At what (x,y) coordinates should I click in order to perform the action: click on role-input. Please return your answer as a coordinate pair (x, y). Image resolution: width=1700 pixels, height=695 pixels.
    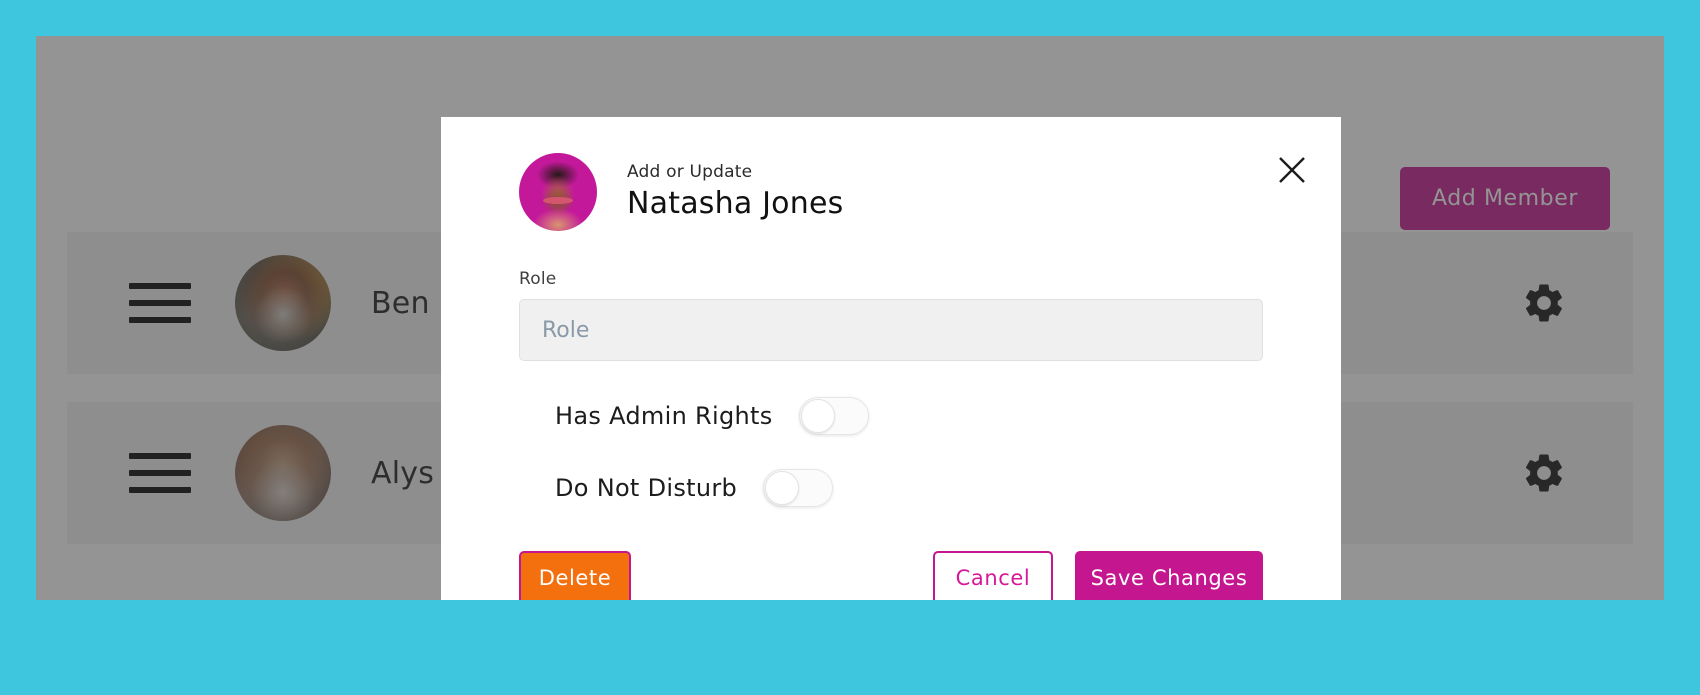
    Looking at the image, I should click on (891, 330).